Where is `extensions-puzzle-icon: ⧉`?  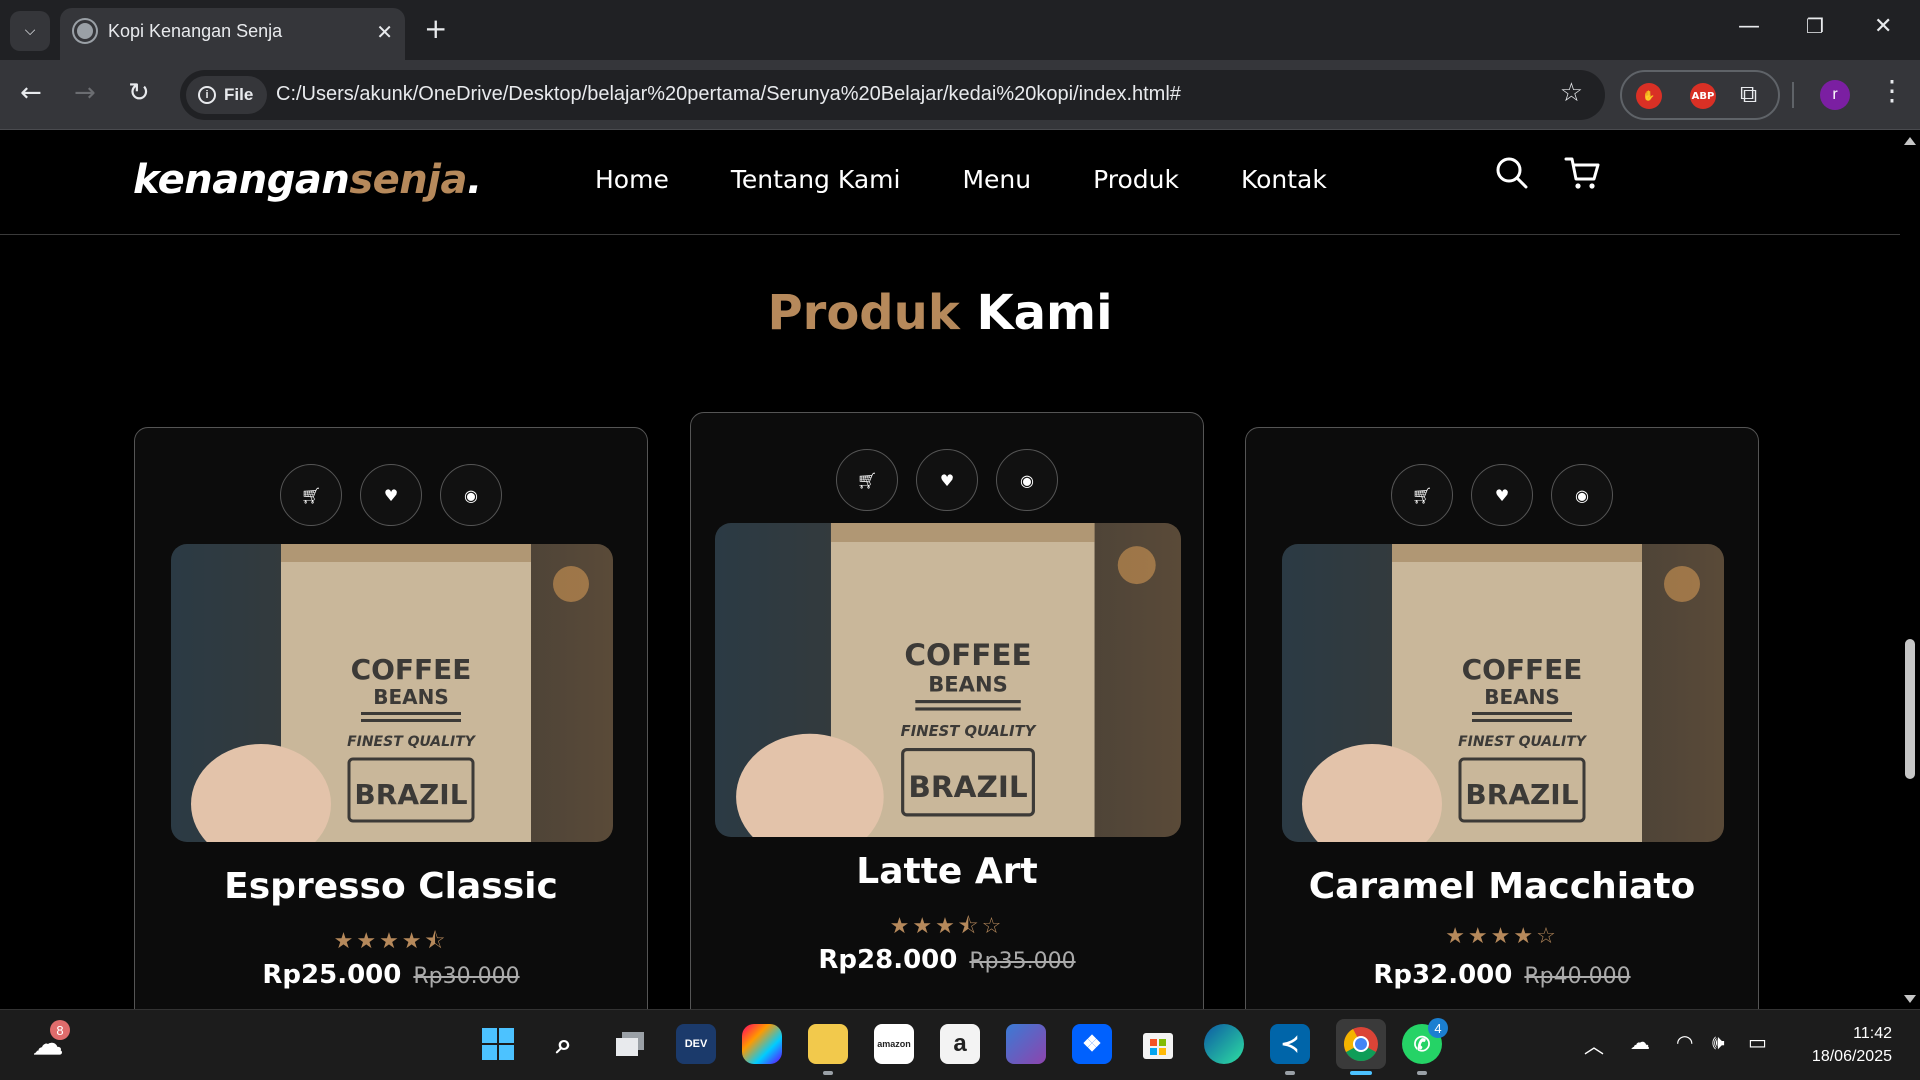 extensions-puzzle-icon: ⧉ is located at coordinates (1748, 94).